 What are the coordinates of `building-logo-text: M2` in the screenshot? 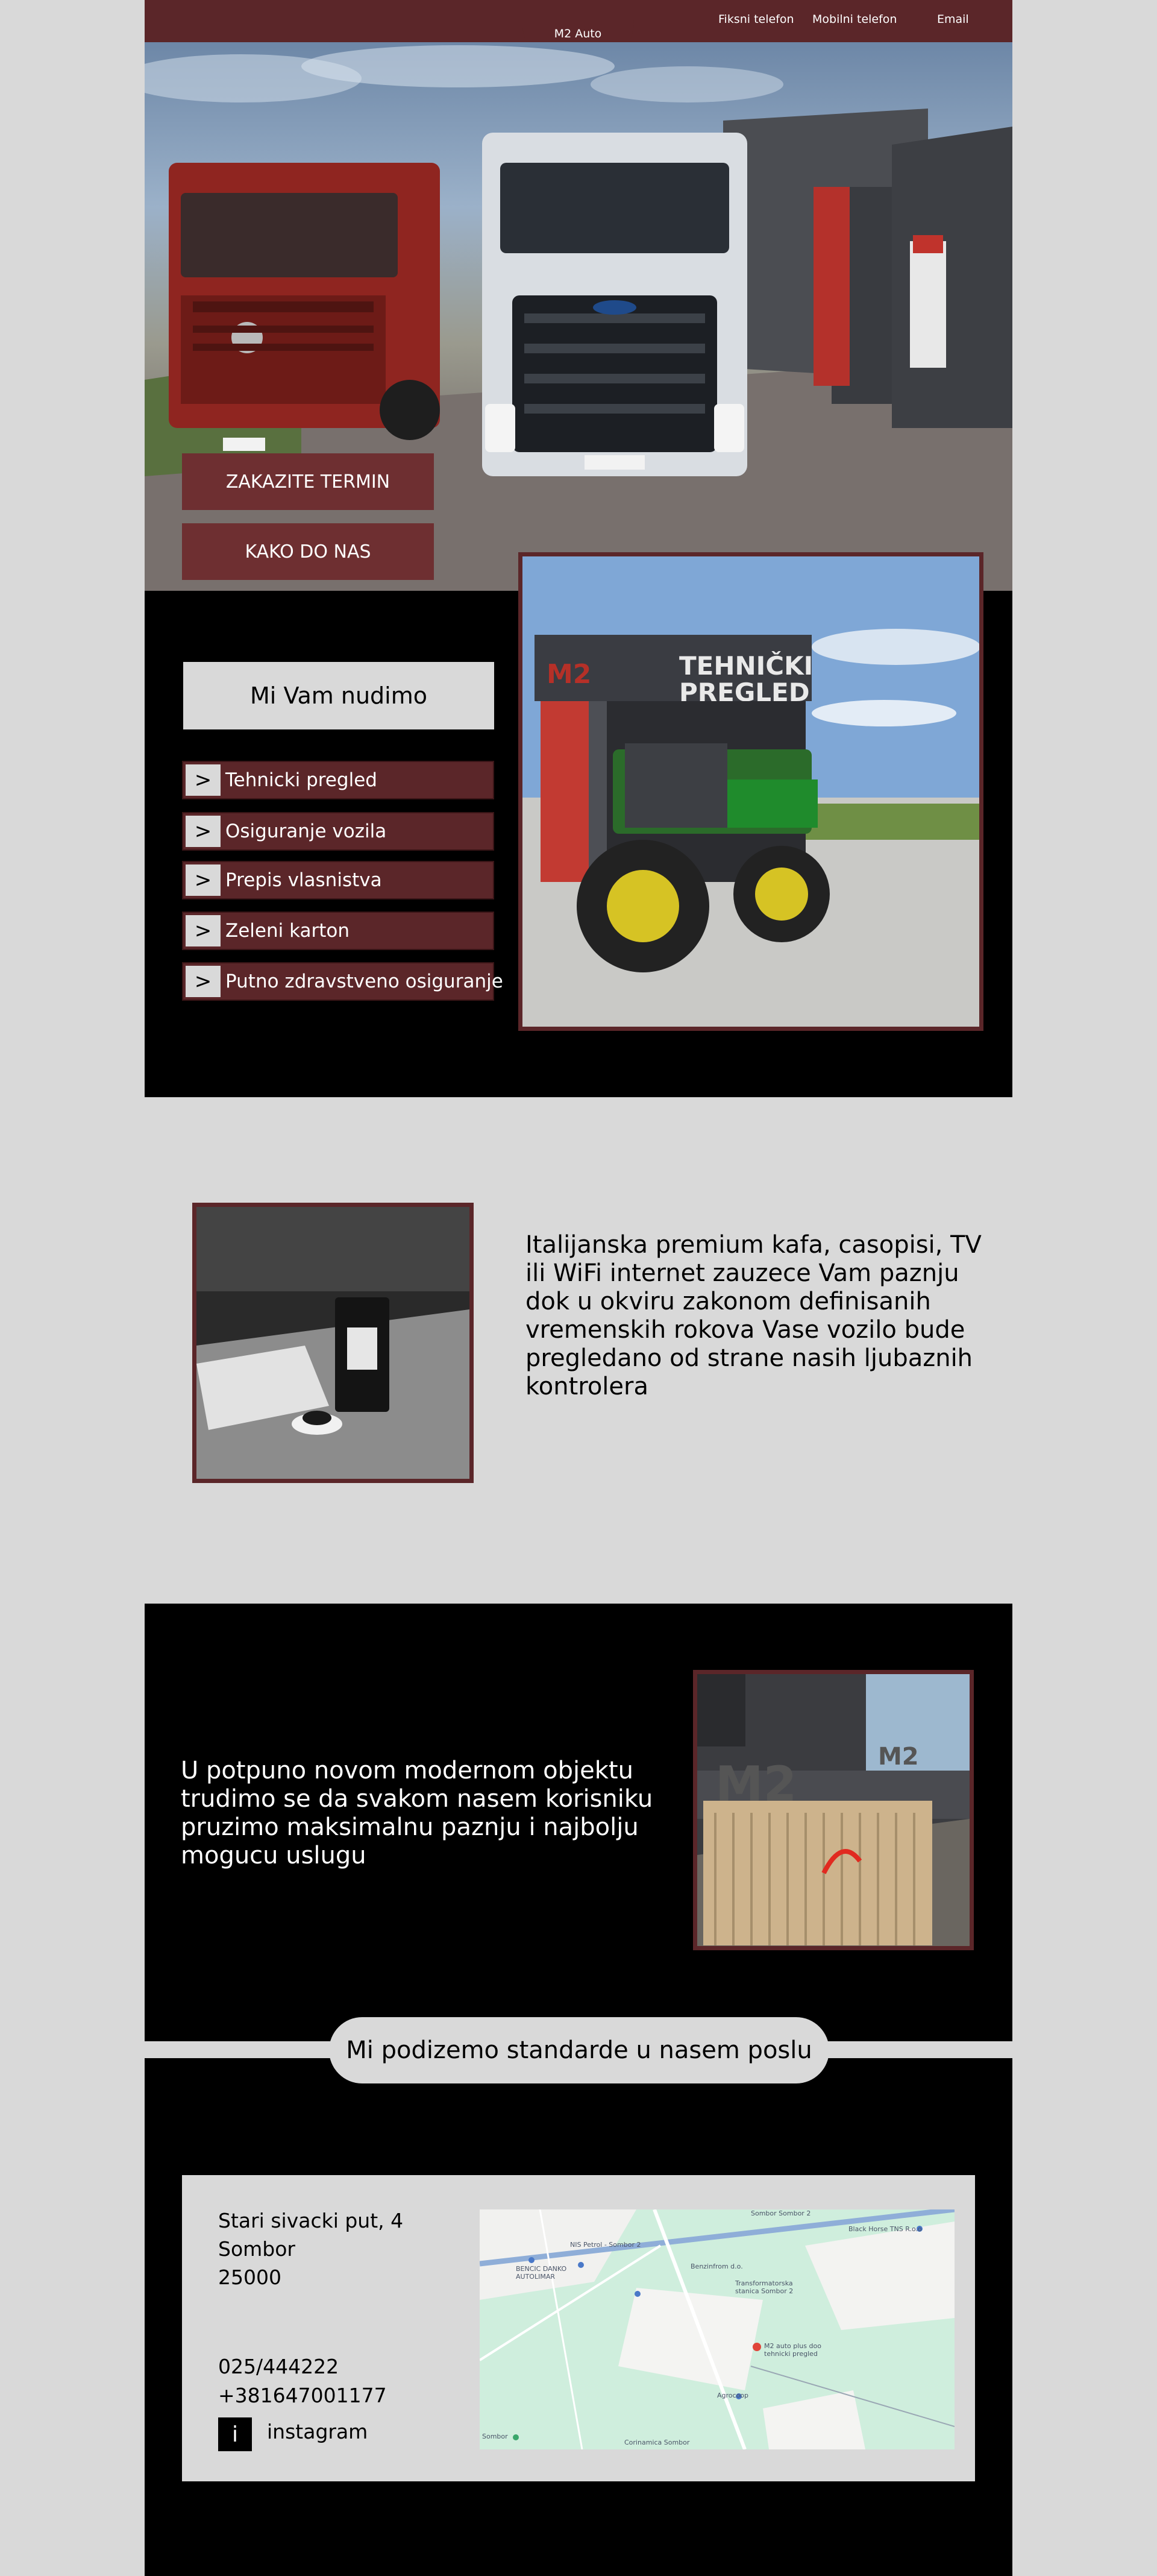 It's located at (569, 674).